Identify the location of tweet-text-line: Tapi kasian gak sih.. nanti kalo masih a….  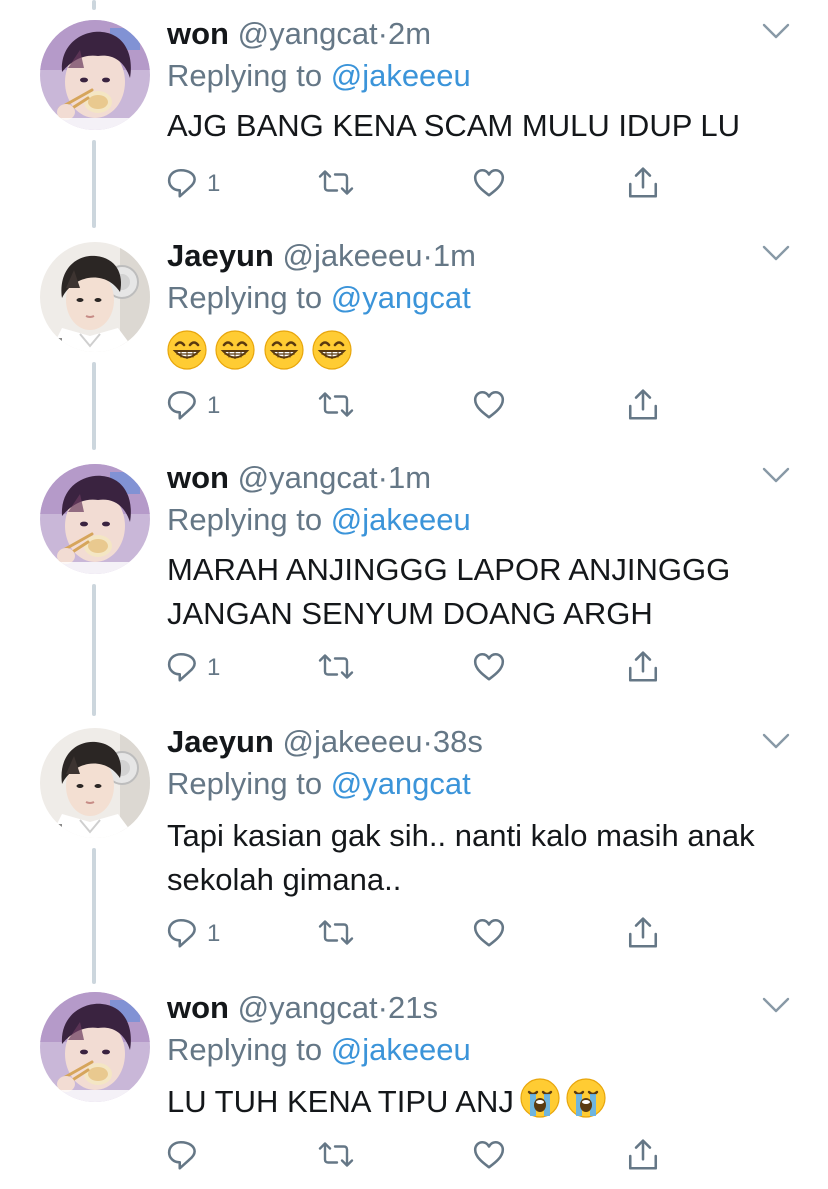
(461, 835).